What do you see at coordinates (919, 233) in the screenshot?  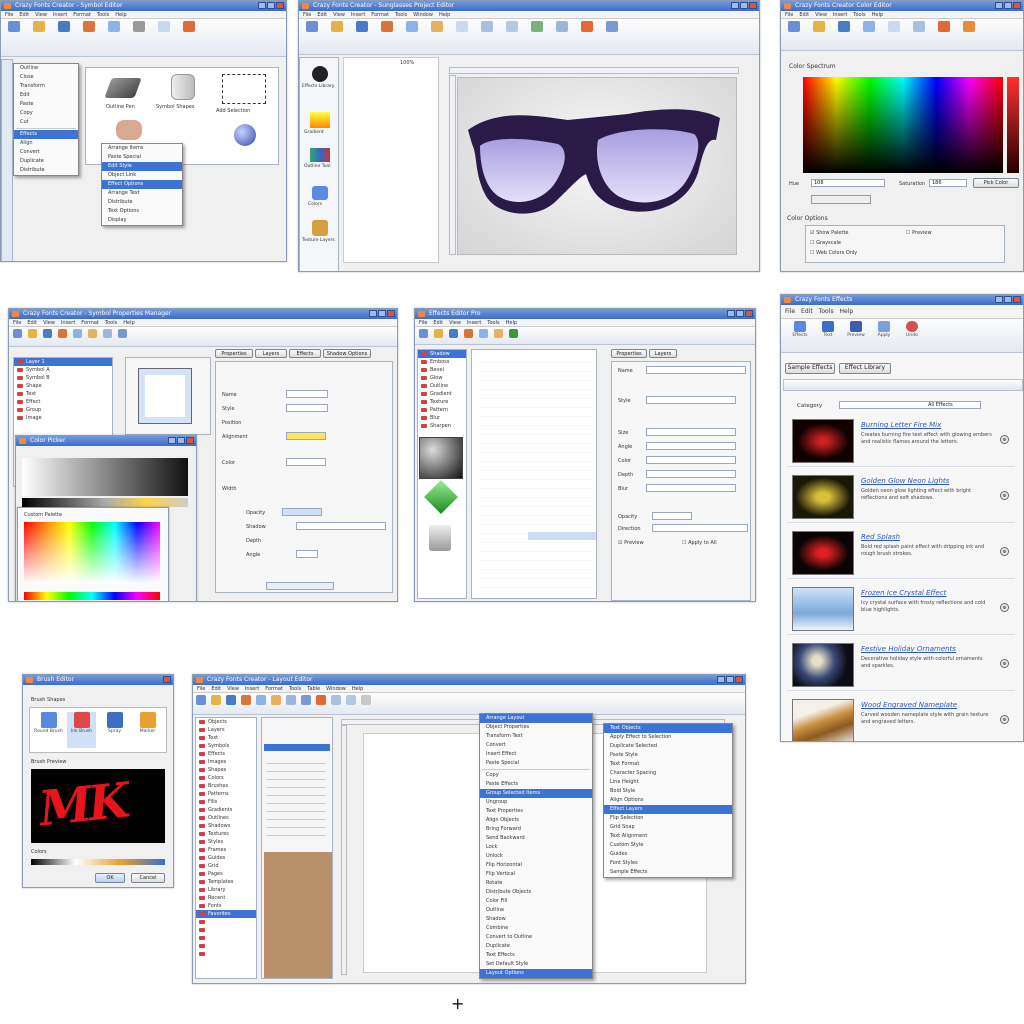 I see `option-preview: ☐ Preview` at bounding box center [919, 233].